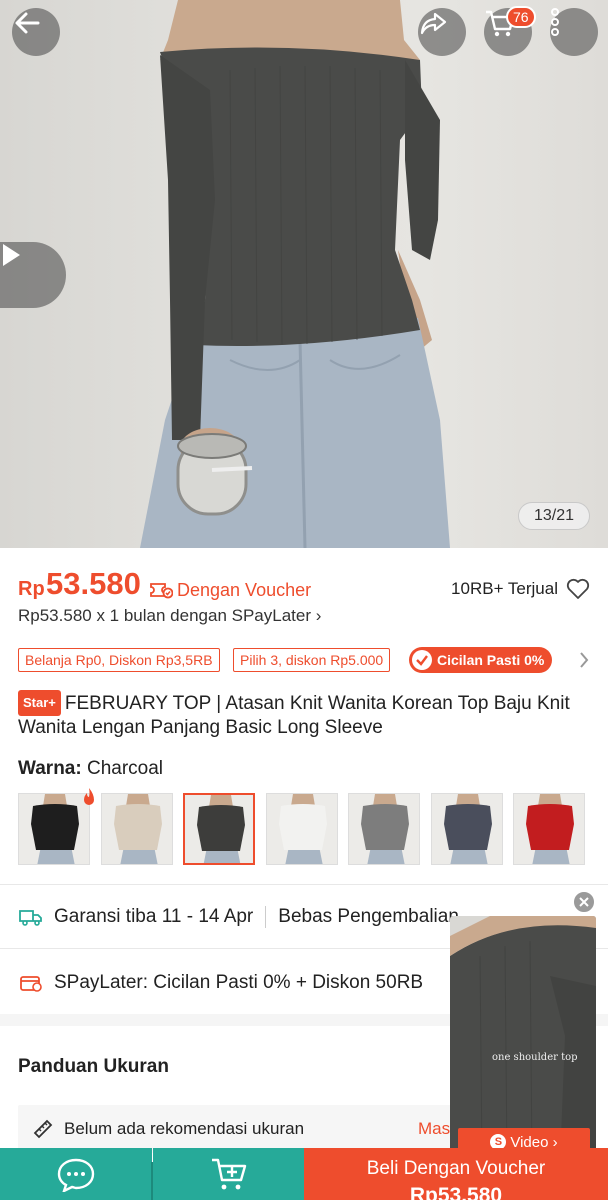 This screenshot has width=608, height=1200. I want to click on chat-icon, so click(76, 1175).